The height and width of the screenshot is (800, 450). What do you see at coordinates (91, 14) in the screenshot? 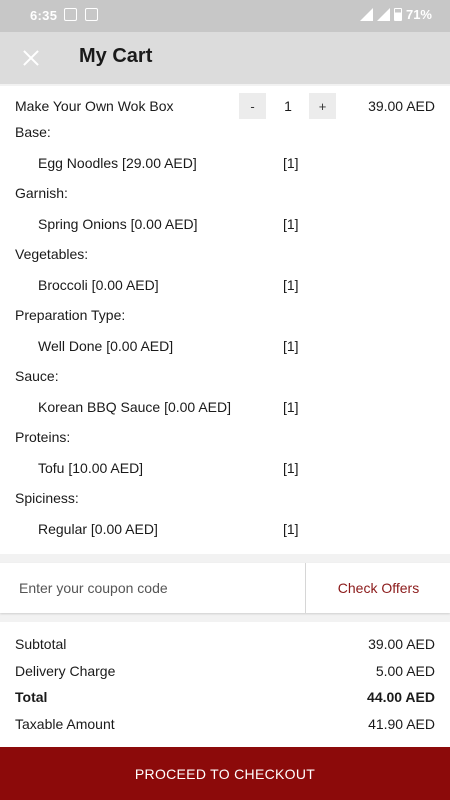
I see `image-notification-icon` at bounding box center [91, 14].